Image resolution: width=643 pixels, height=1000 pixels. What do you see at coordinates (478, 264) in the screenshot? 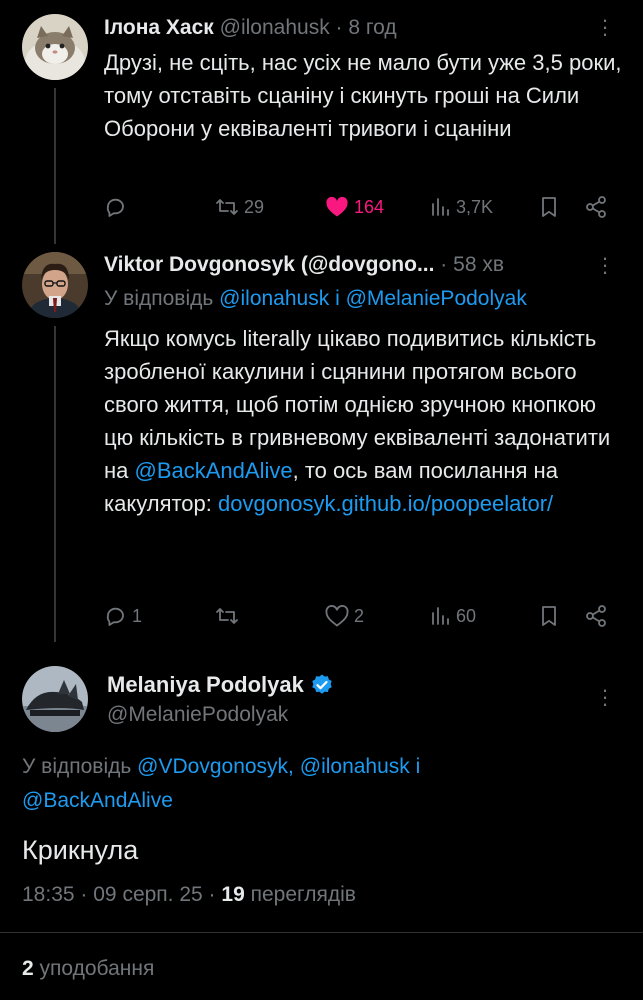
I see `timestamp: 58 хв` at bounding box center [478, 264].